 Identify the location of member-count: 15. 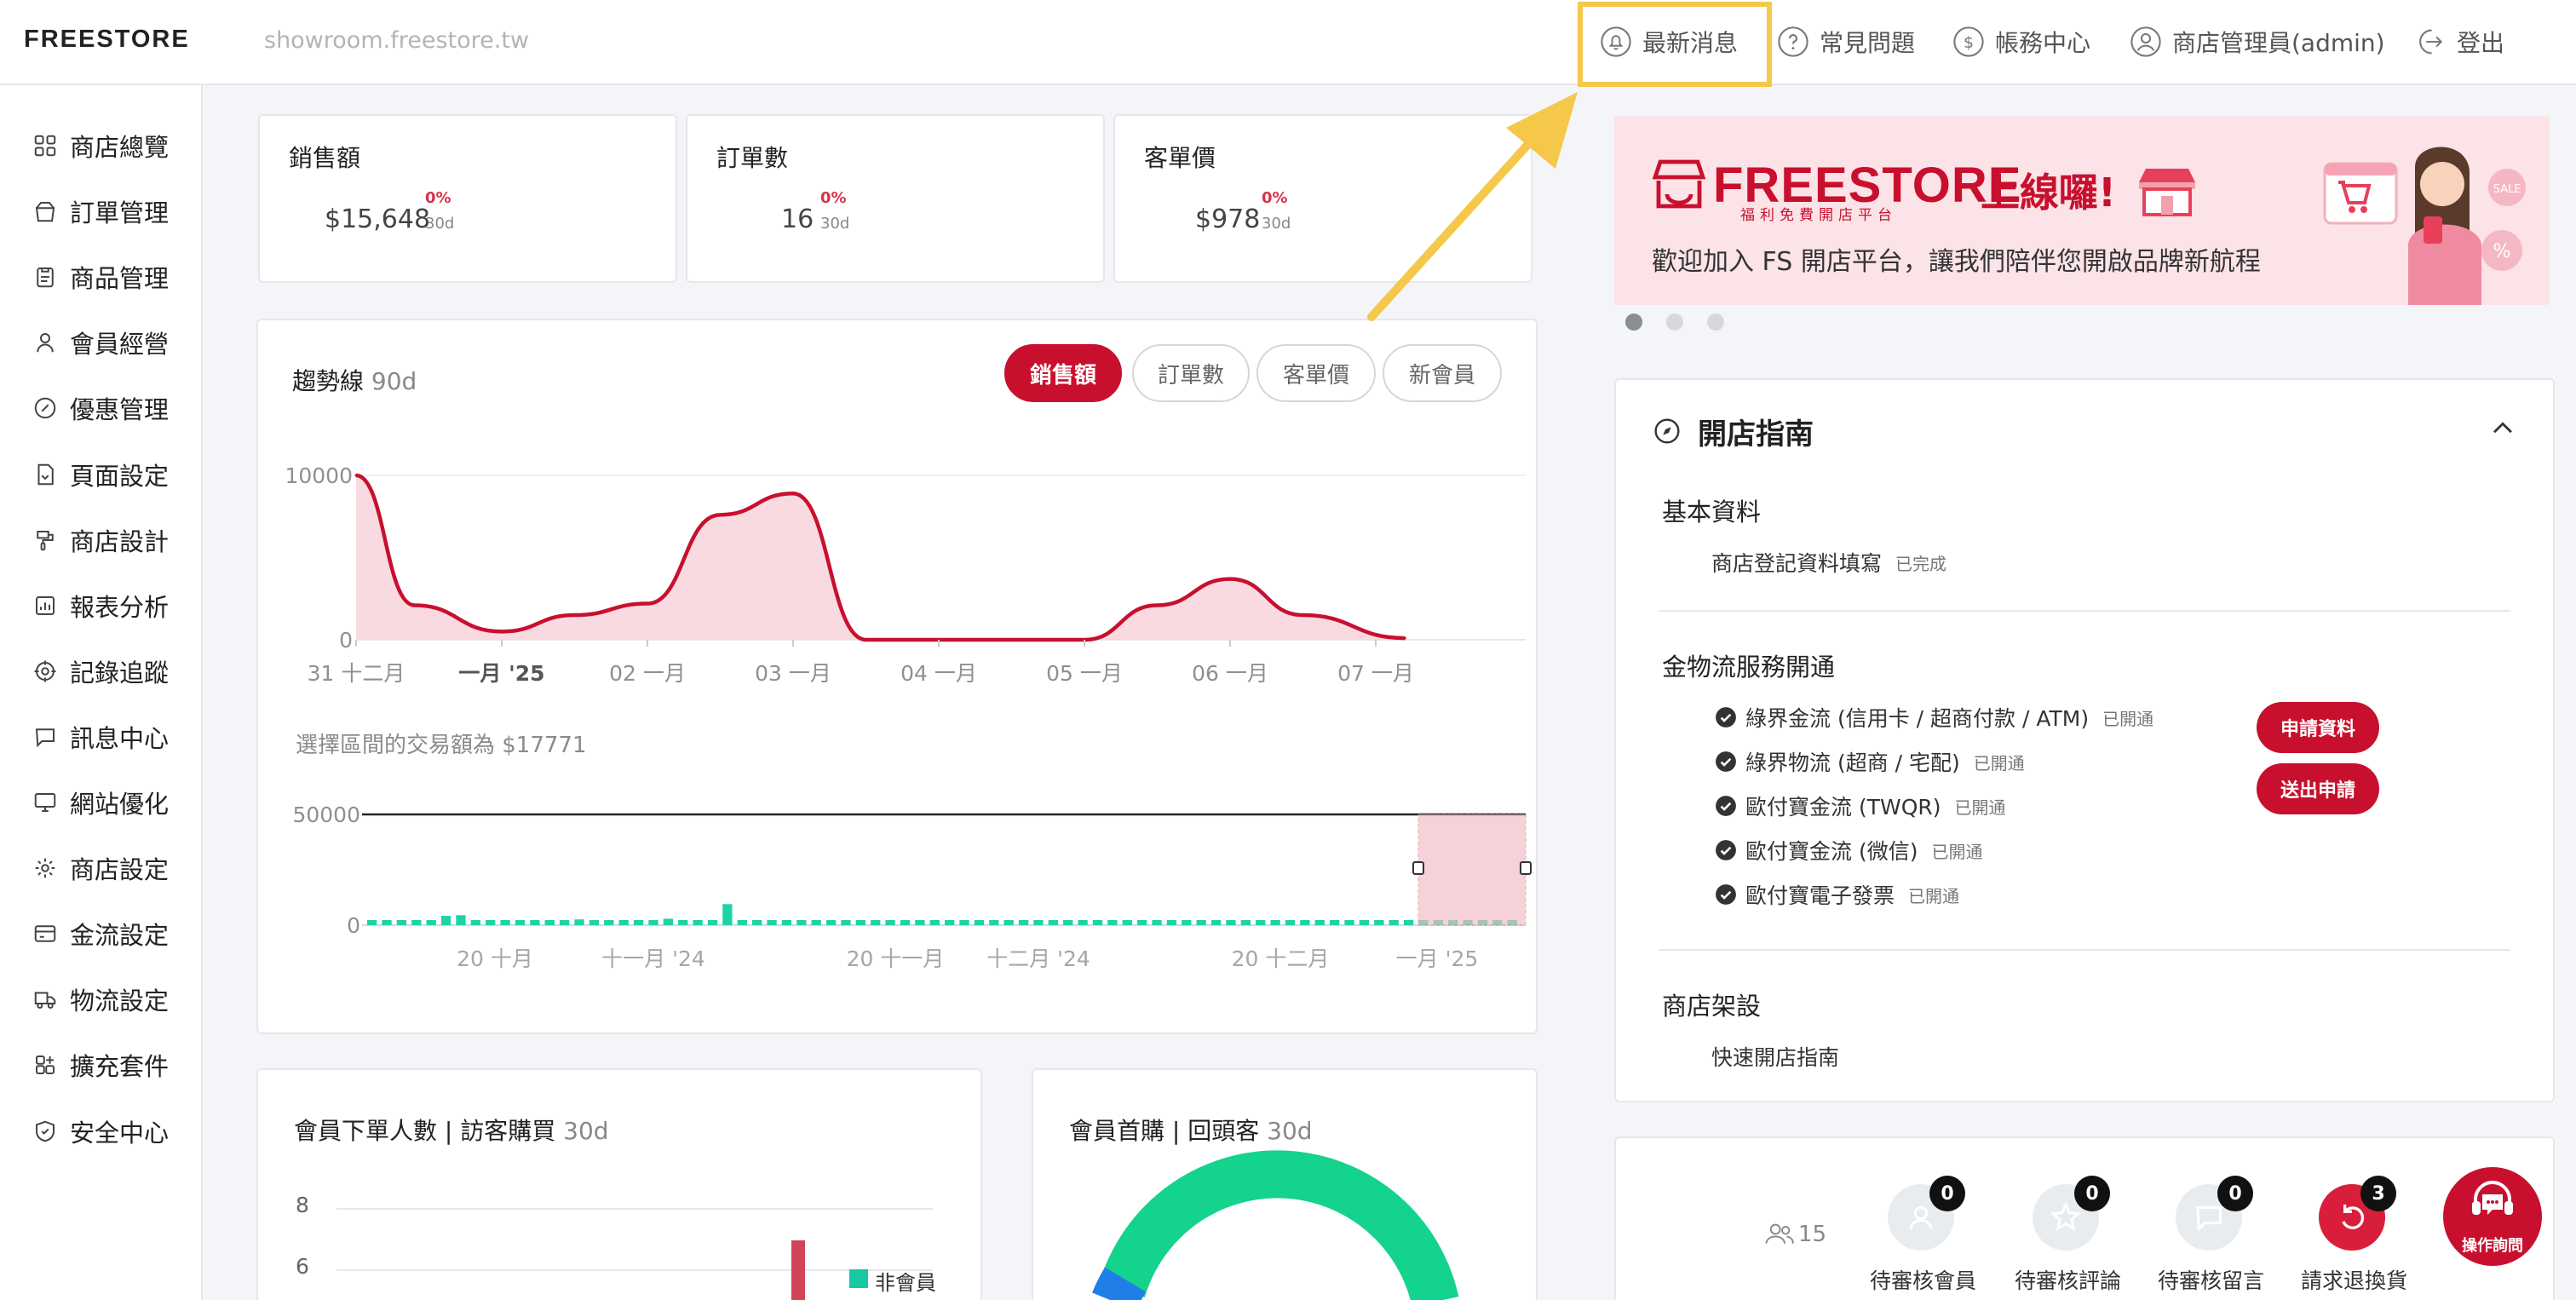
(1813, 1234).